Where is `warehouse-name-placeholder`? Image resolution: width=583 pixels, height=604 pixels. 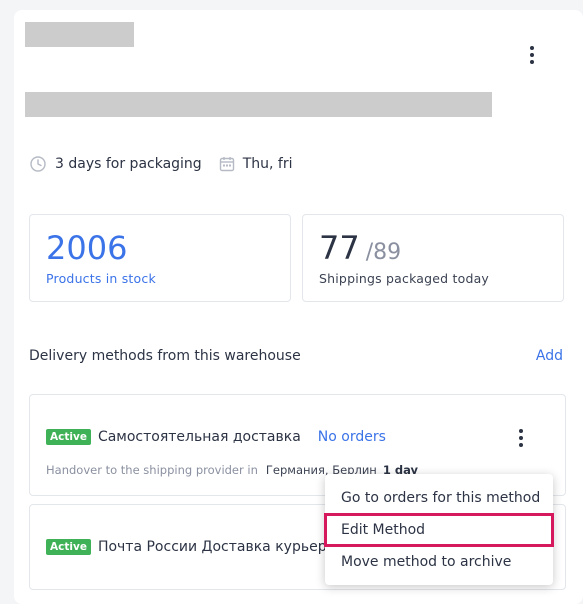 warehouse-name-placeholder is located at coordinates (79, 34).